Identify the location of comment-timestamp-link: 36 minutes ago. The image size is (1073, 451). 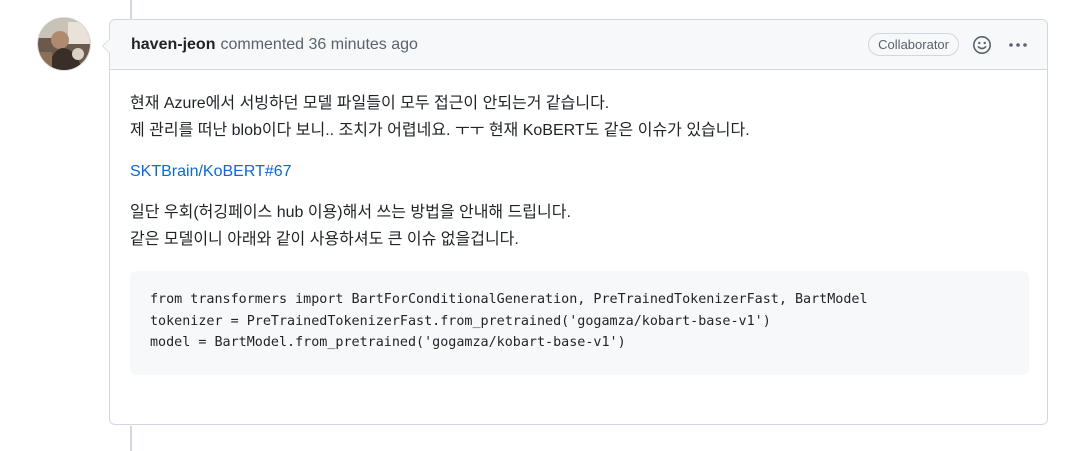
(363, 44).